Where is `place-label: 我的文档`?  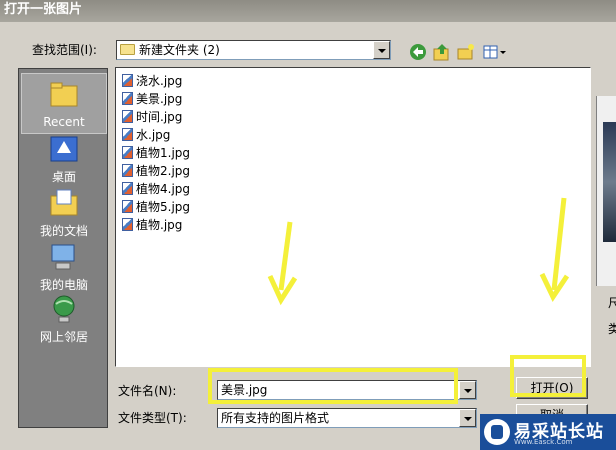 place-label: 我的文档 is located at coordinates (63, 231).